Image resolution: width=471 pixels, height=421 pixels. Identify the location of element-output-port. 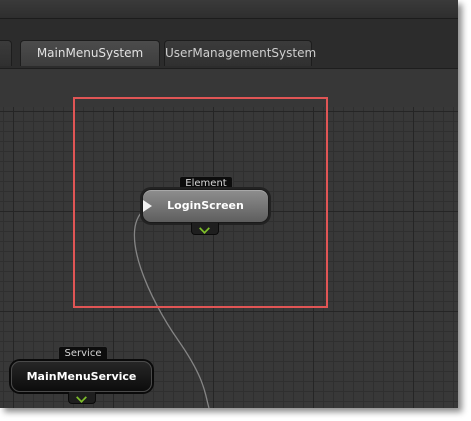
(205, 229).